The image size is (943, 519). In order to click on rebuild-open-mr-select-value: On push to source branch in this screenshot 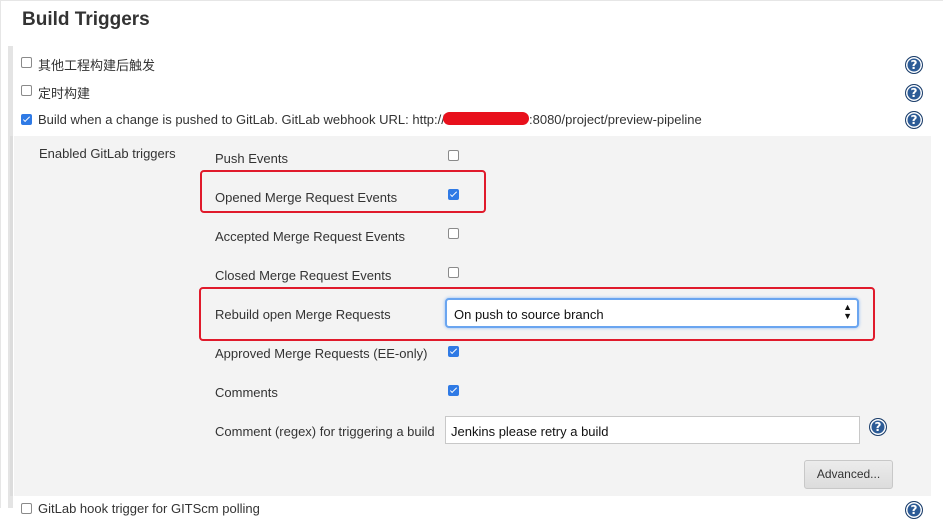, I will do `click(529, 314)`.